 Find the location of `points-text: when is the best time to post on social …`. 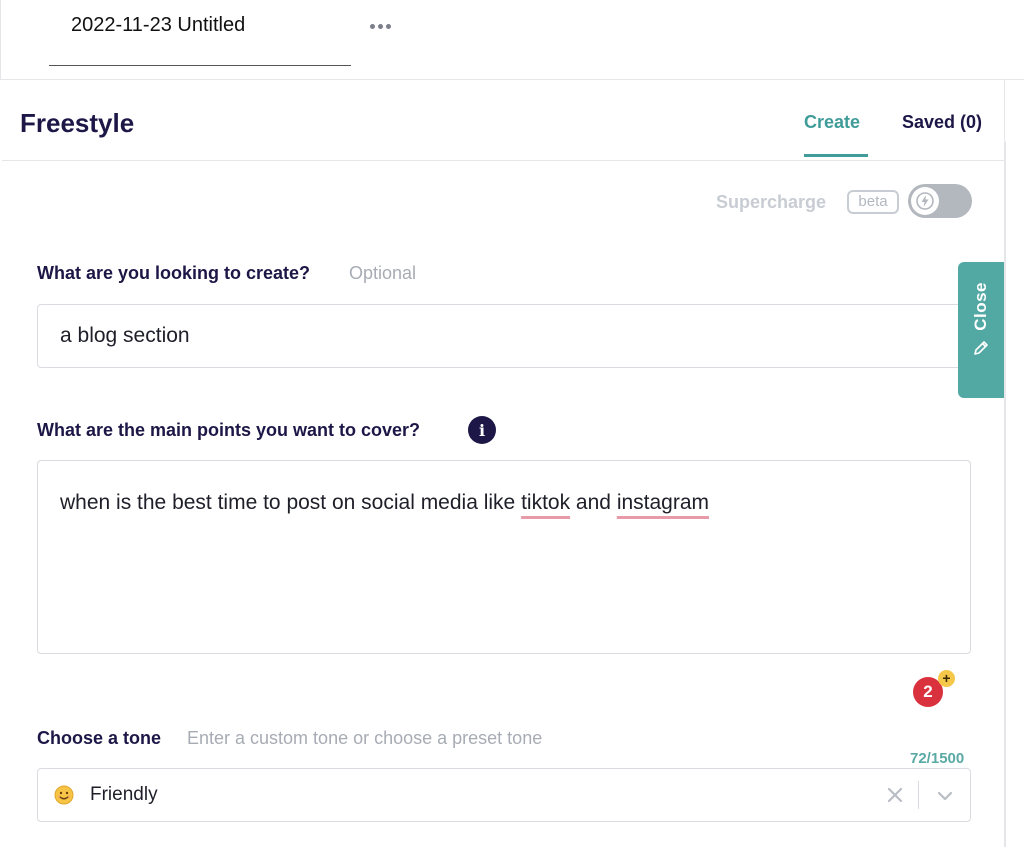

points-text: when is the best time to post on social … is located at coordinates (291, 502).